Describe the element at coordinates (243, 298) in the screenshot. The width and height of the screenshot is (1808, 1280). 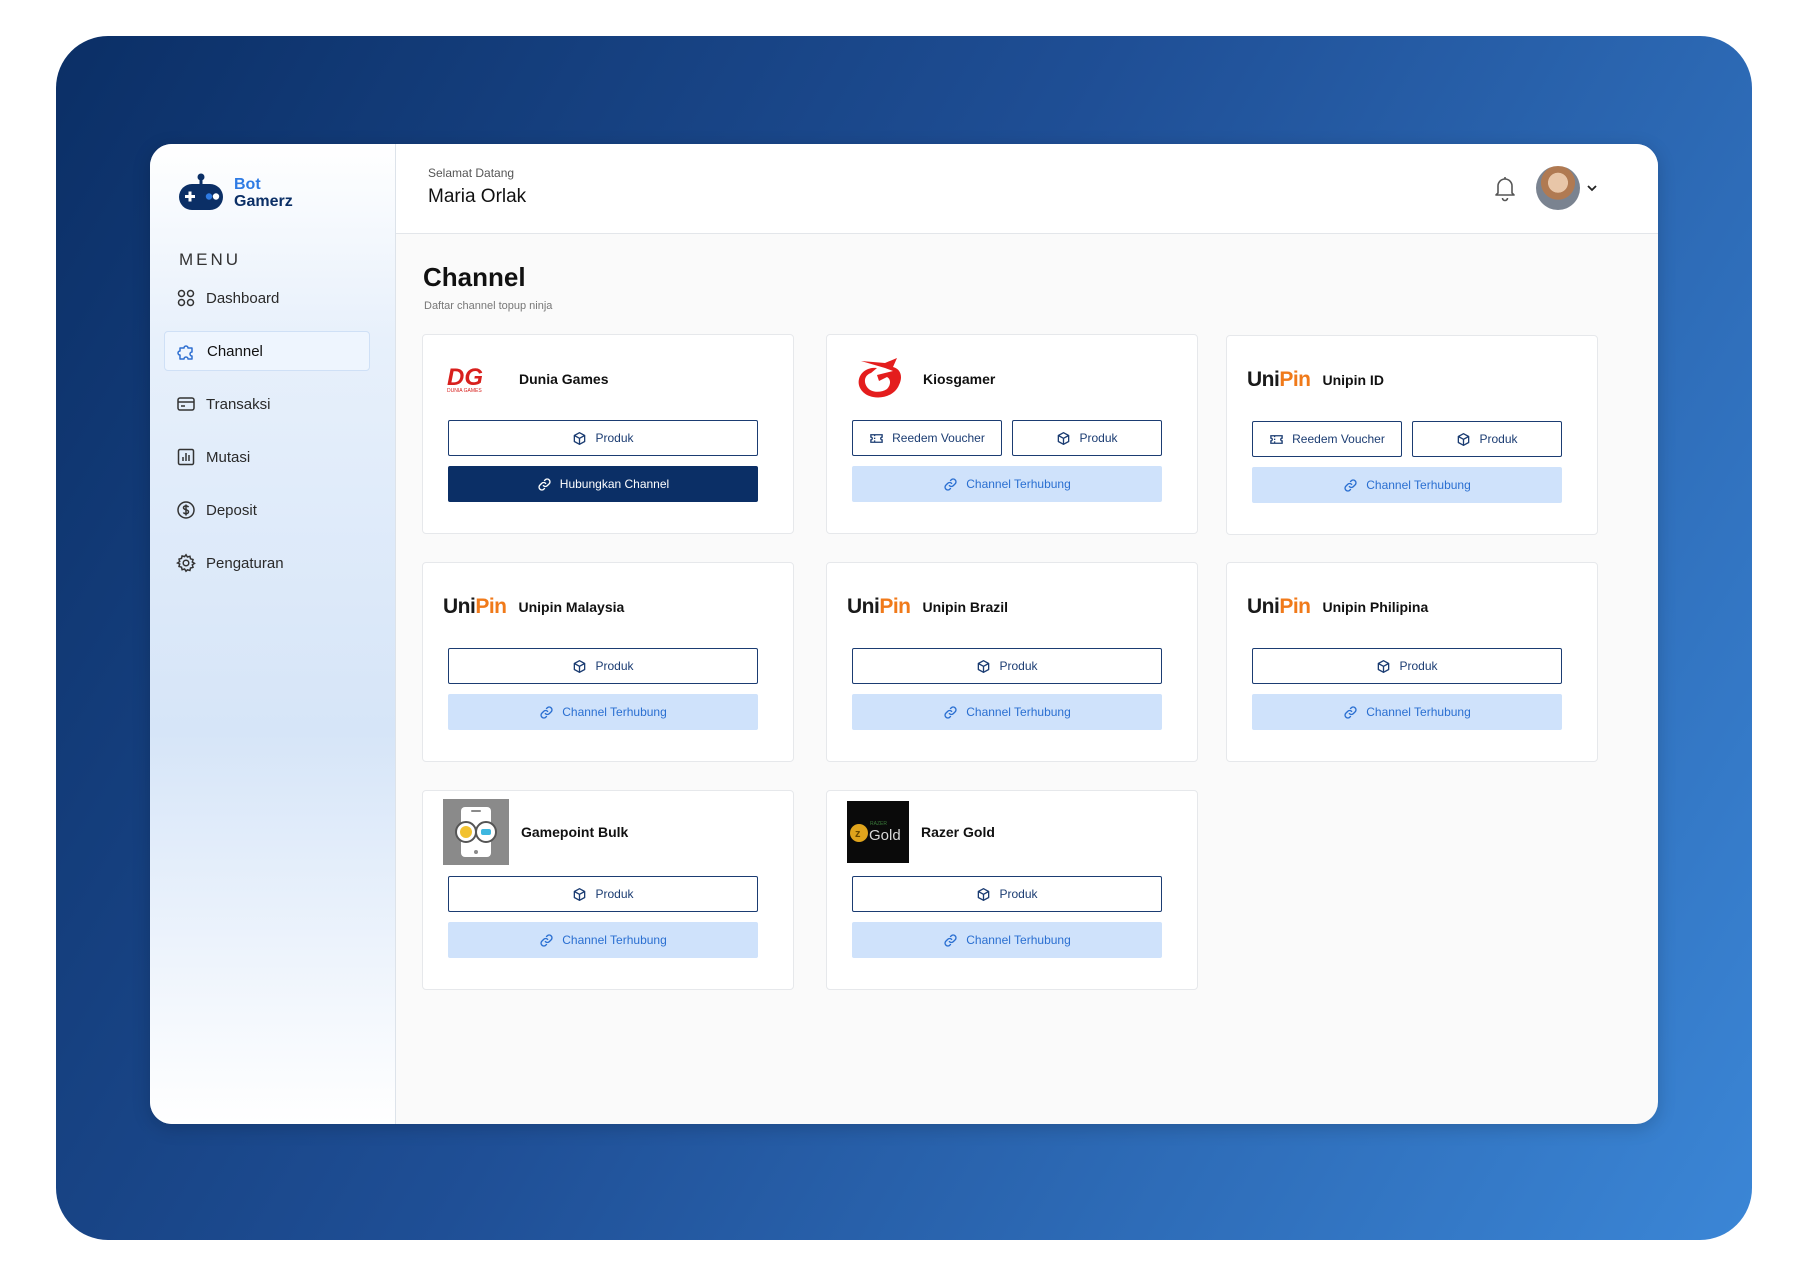
I see `sidebar-item-label: Dashboard` at that location.